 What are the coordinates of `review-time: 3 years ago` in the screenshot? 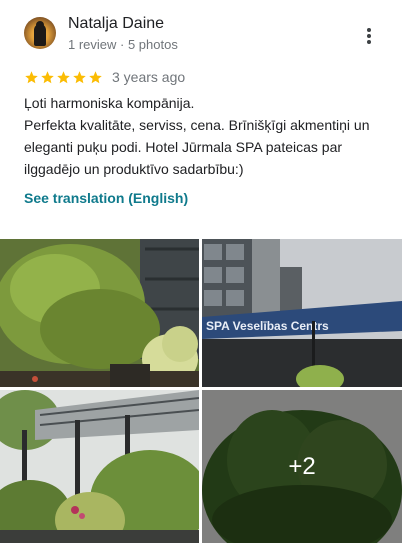 It's located at (149, 77).